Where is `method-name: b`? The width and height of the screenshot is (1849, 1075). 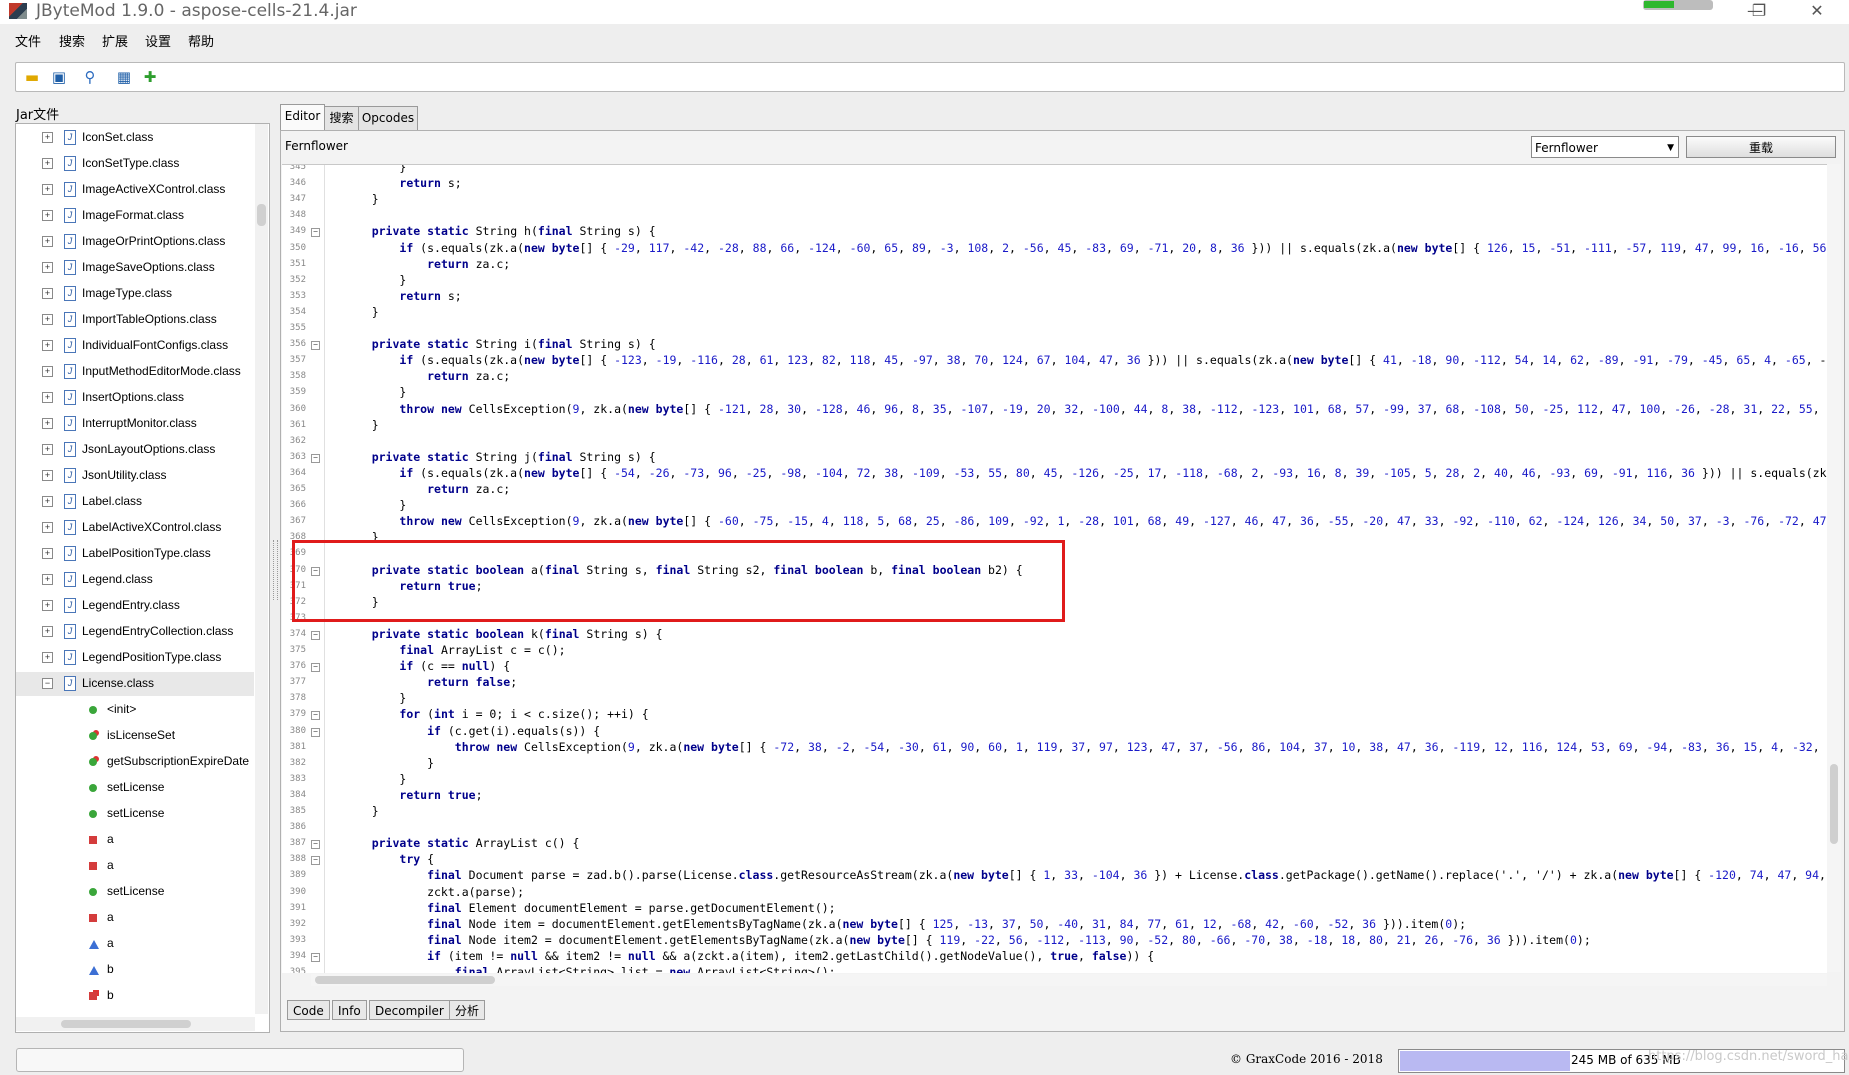
method-name: b is located at coordinates (110, 995).